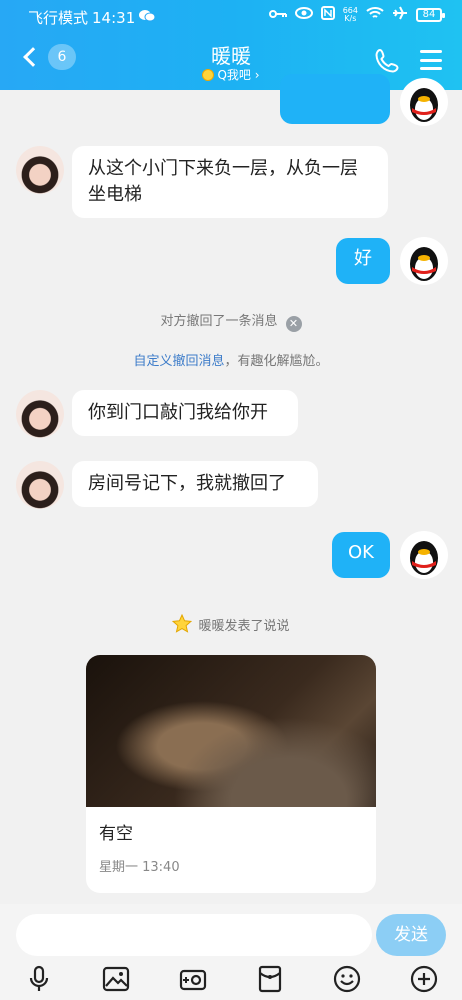 The width and height of the screenshot is (462, 1000). Describe the element at coordinates (208, 74) in the screenshot. I see `smiley-icon` at that location.